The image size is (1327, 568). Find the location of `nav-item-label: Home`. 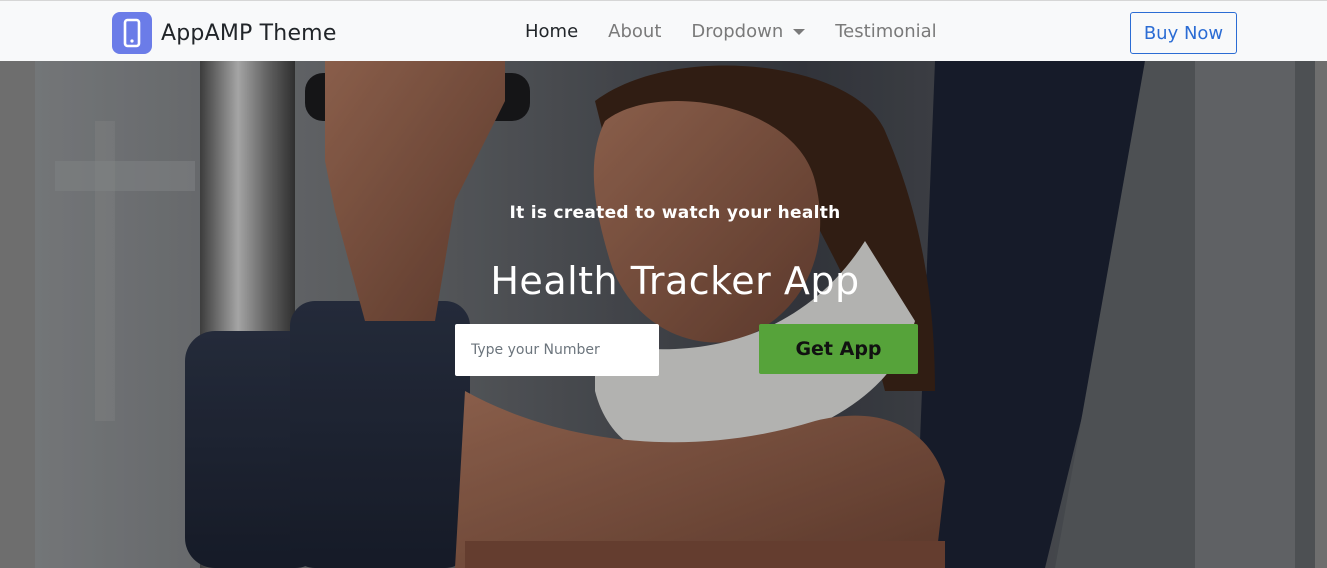

nav-item-label: Home is located at coordinates (552, 31).